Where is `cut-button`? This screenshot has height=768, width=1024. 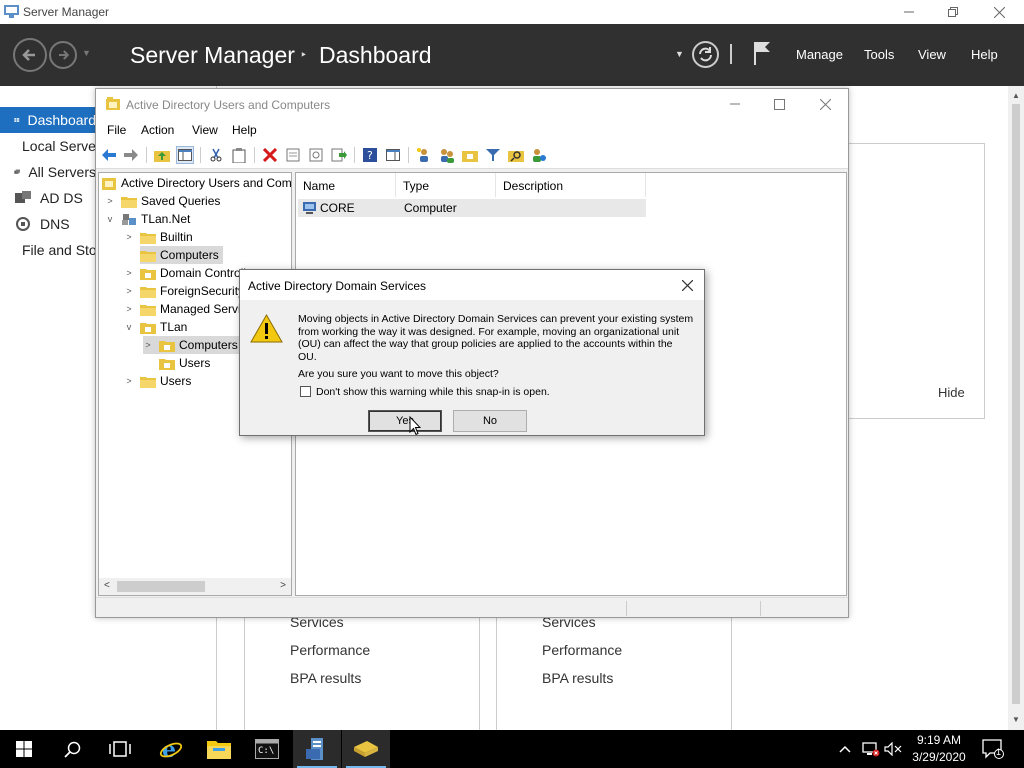 cut-button is located at coordinates (216, 155).